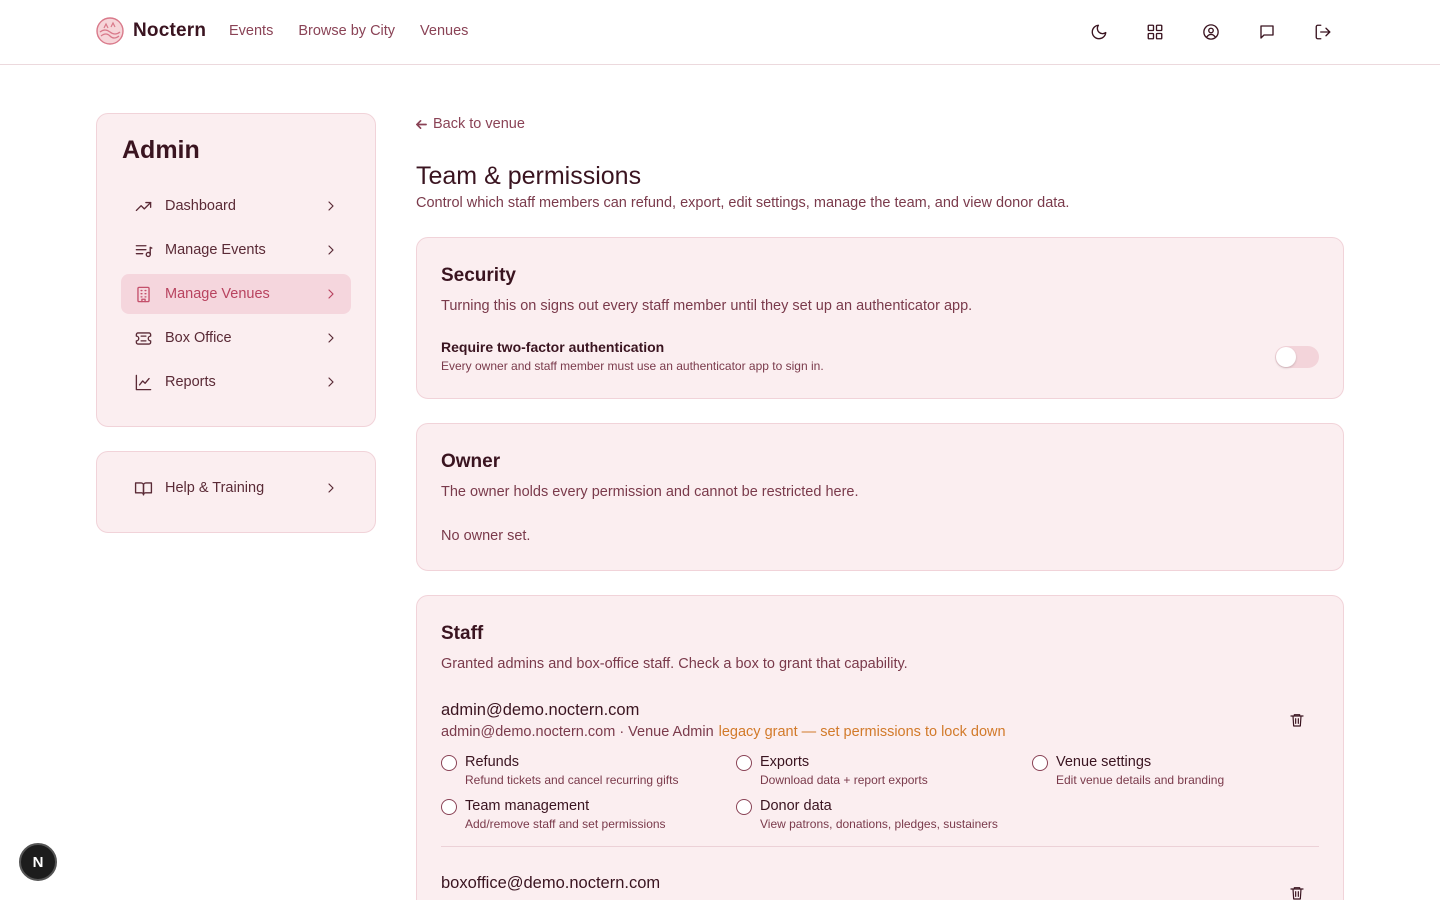 The width and height of the screenshot is (1440, 900). What do you see at coordinates (421, 124) in the screenshot?
I see `arrow-left-icon` at bounding box center [421, 124].